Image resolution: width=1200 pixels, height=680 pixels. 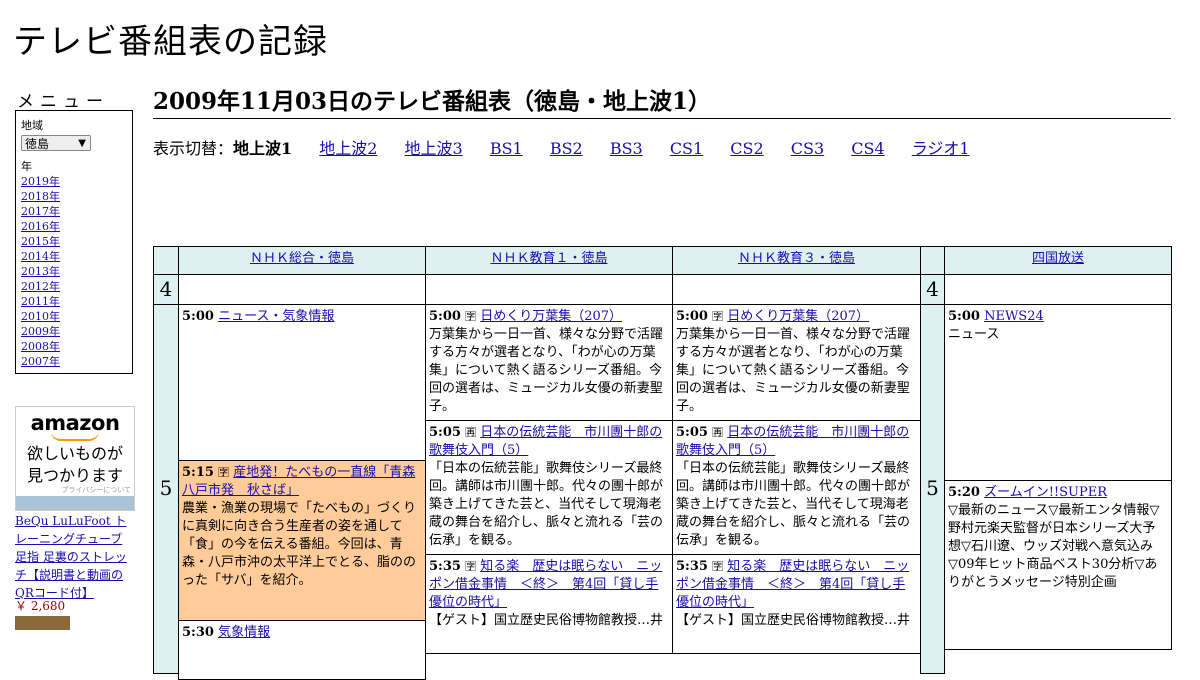 I want to click on hour-header-right, so click(x=932, y=260).